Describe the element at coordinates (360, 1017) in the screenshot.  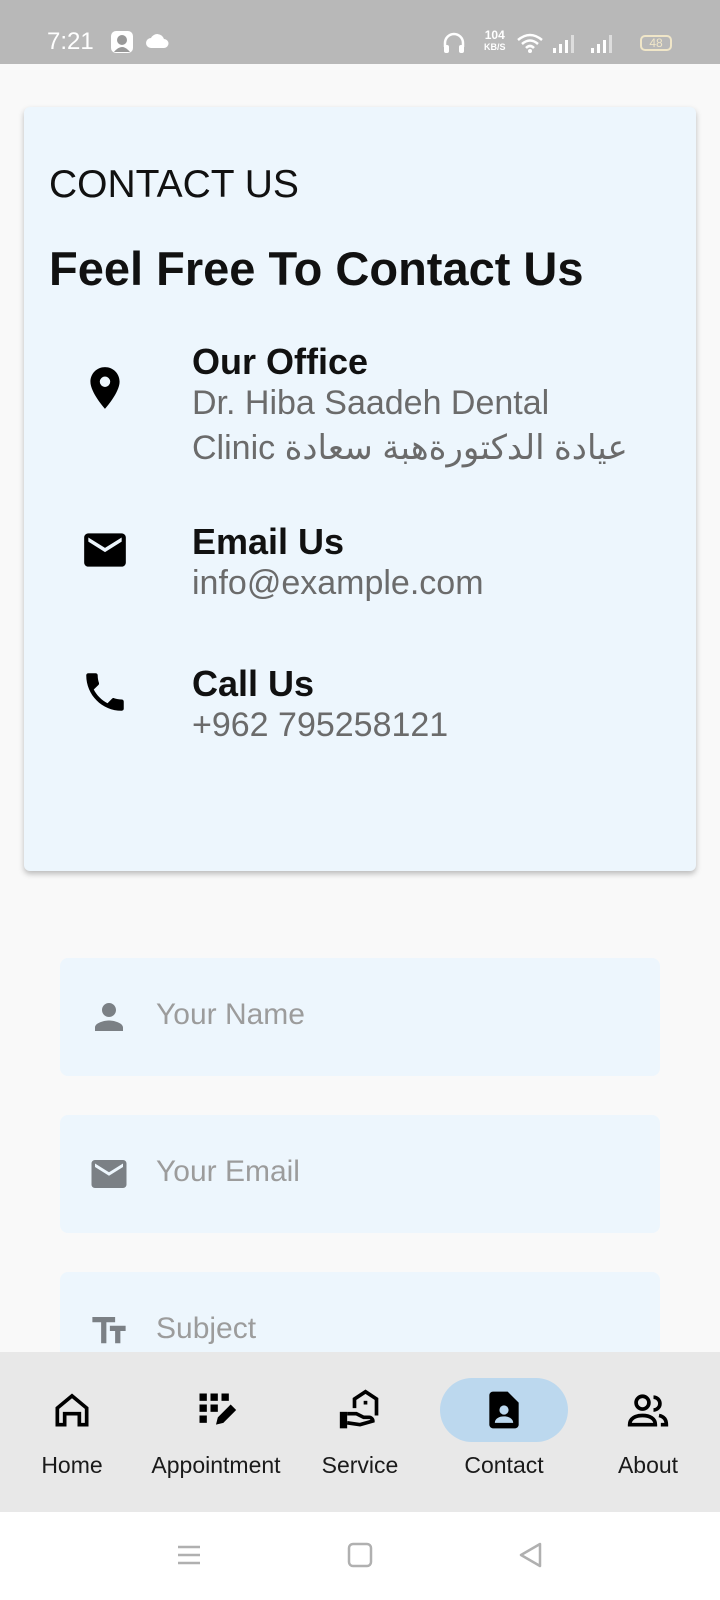
I see `name-field: Your Name` at that location.